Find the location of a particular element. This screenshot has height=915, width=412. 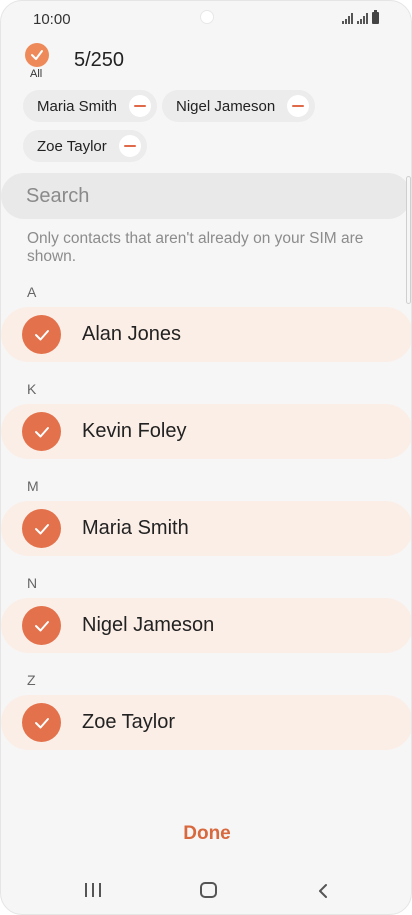

section-header: N is located at coordinates (32, 583).